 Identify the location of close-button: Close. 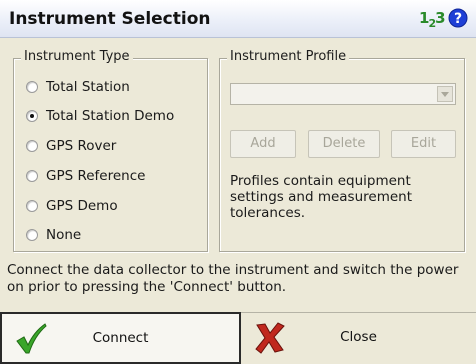
(358, 338).